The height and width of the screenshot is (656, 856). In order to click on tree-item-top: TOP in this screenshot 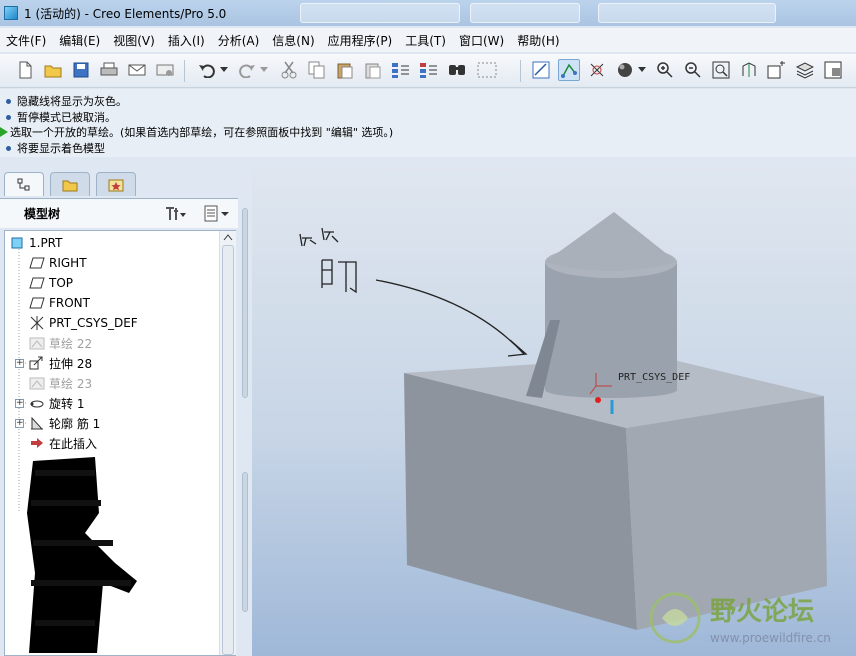, I will do `click(51, 283)`.